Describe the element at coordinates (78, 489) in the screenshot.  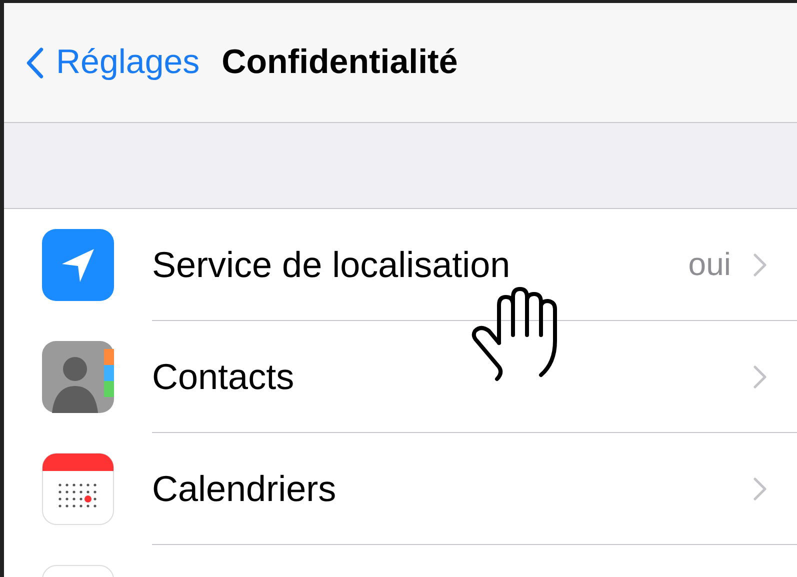
I see `calendar-icon` at that location.